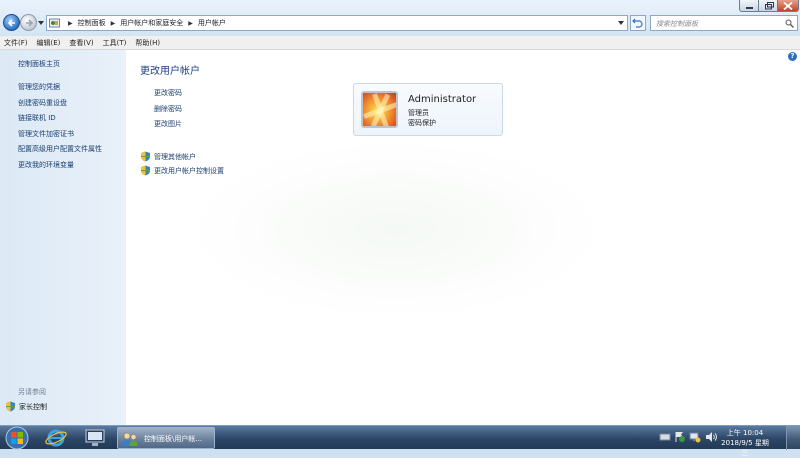  I want to click on forward-button, so click(28, 22).